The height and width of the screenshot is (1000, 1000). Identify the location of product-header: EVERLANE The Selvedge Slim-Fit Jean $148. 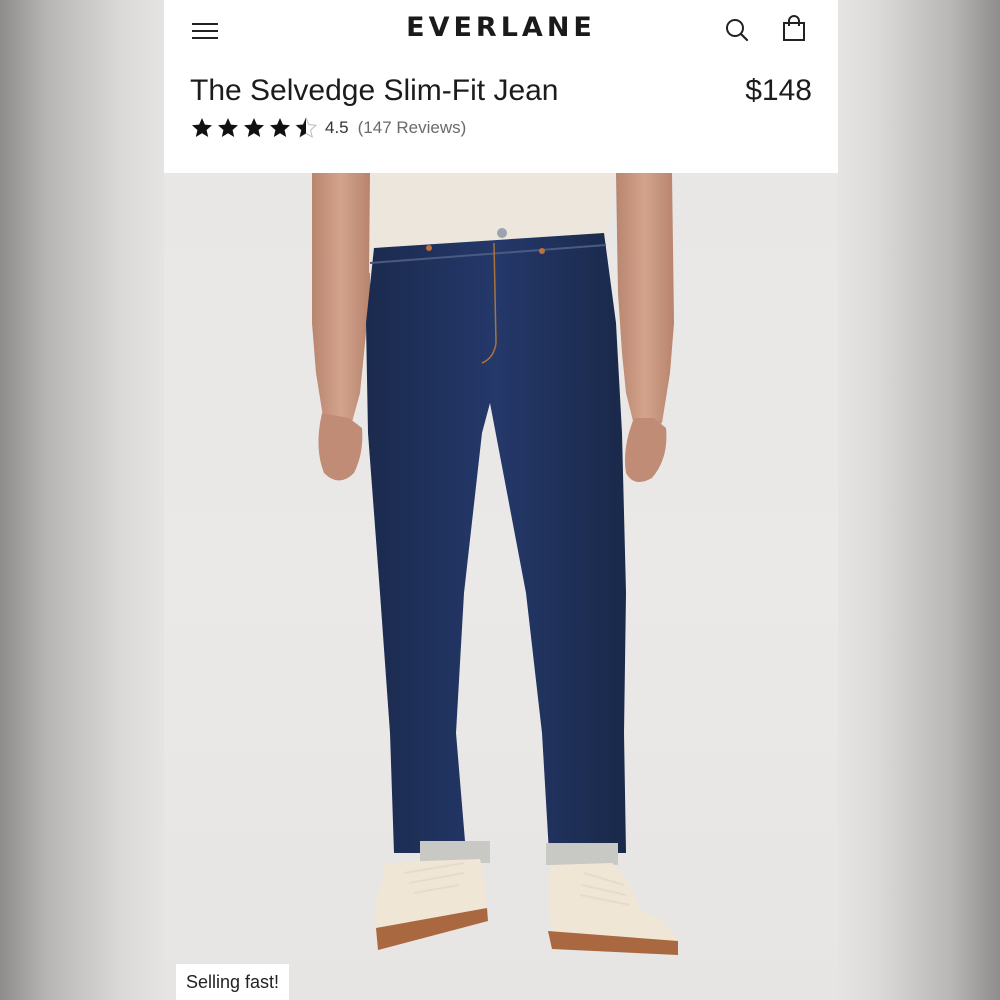
(501, 86).